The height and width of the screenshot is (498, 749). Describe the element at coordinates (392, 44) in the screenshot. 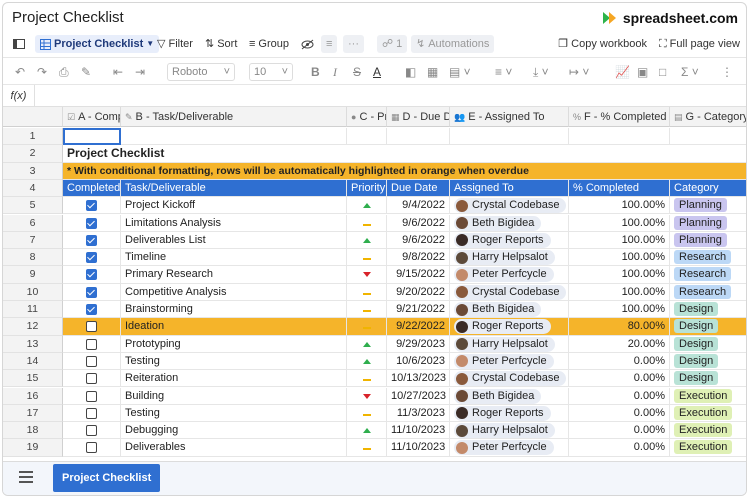

I see `linked-records-button: ☍ 1` at that location.